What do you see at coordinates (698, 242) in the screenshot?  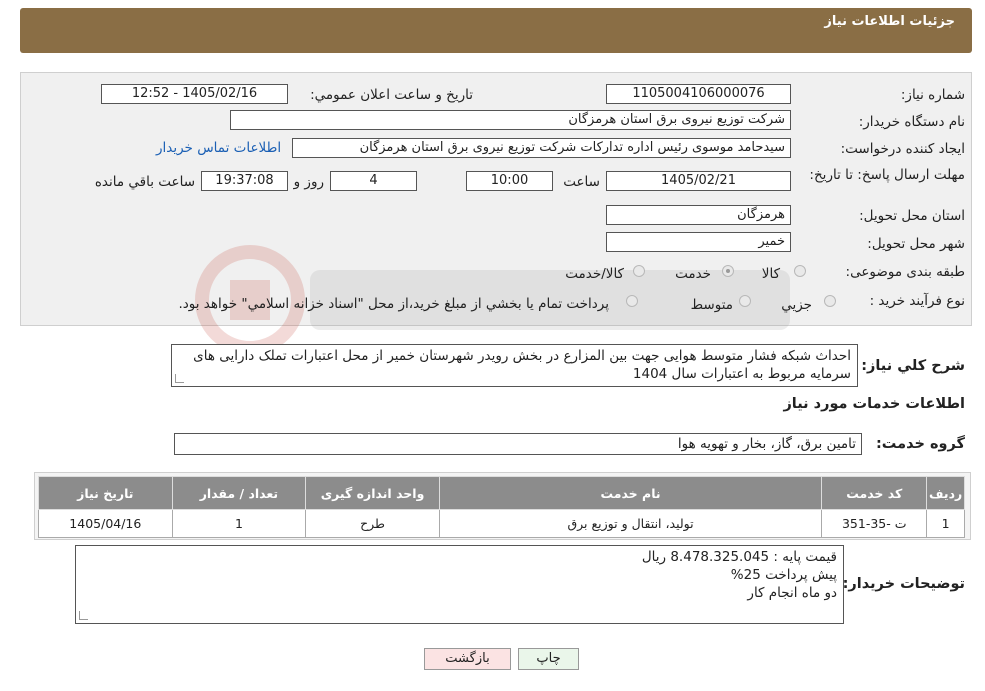 I see `city-field: خمير` at bounding box center [698, 242].